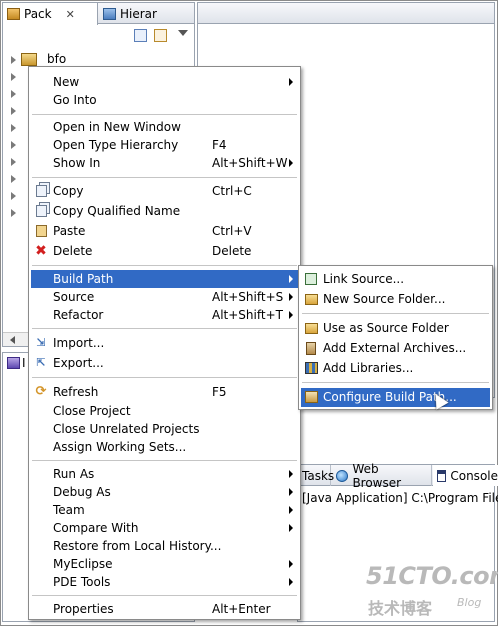 The image size is (498, 626). Describe the element at coordinates (377, 475) in the screenshot. I see `tab-label: Web Browser` at that location.